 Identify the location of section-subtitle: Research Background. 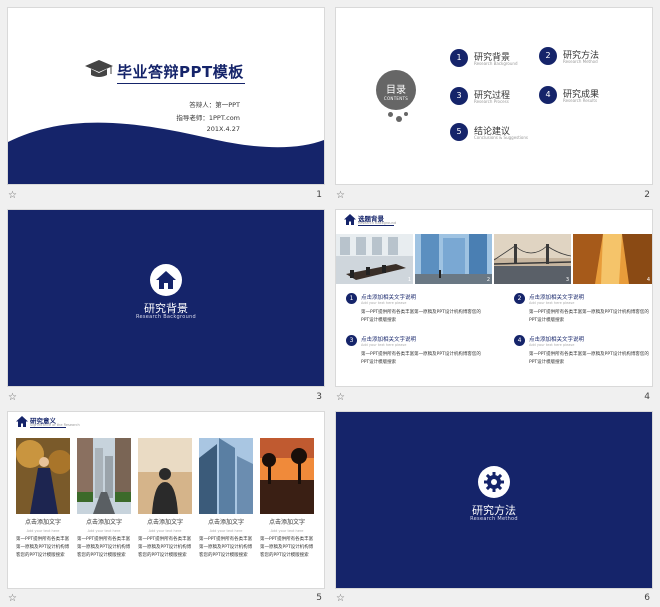
(166, 317).